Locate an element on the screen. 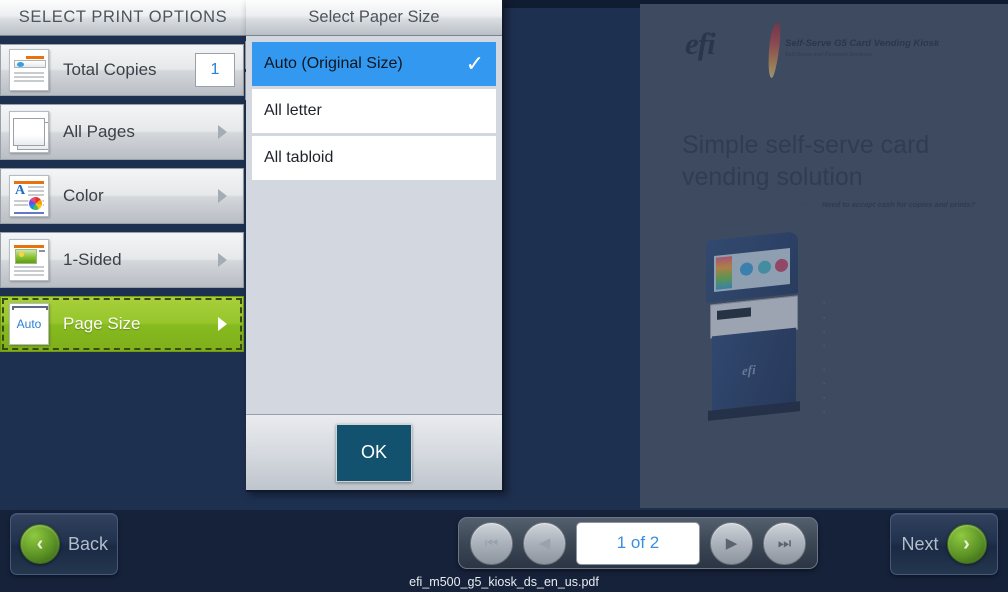 The image size is (1008, 592). ok-button: OK is located at coordinates (374, 452).